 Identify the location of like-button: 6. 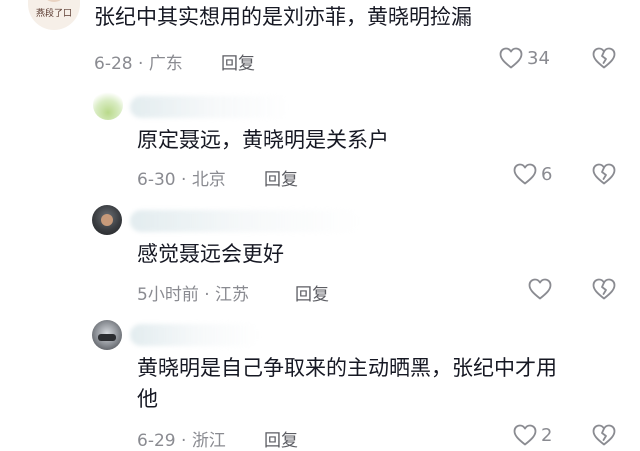
(532, 174).